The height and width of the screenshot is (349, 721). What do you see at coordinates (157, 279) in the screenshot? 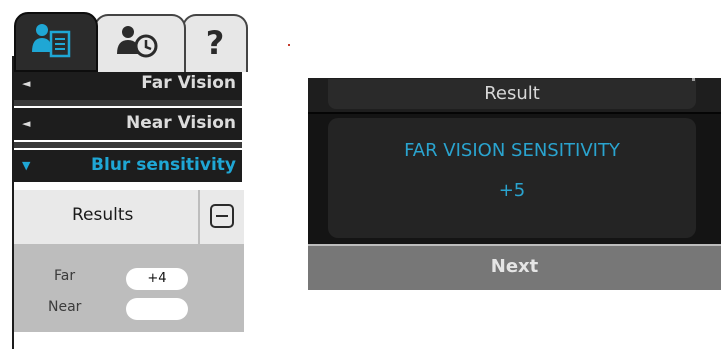
I see `far-result-field: +4` at bounding box center [157, 279].